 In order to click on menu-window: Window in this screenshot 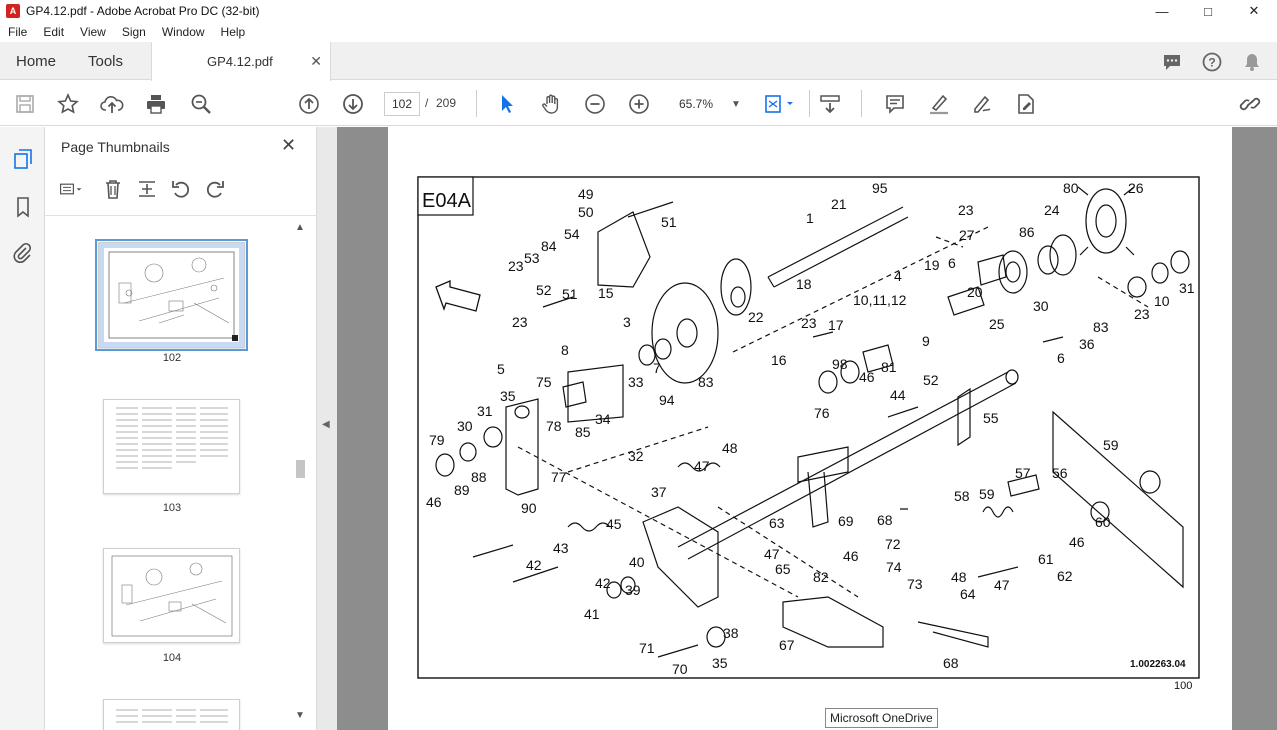, I will do `click(183, 32)`.